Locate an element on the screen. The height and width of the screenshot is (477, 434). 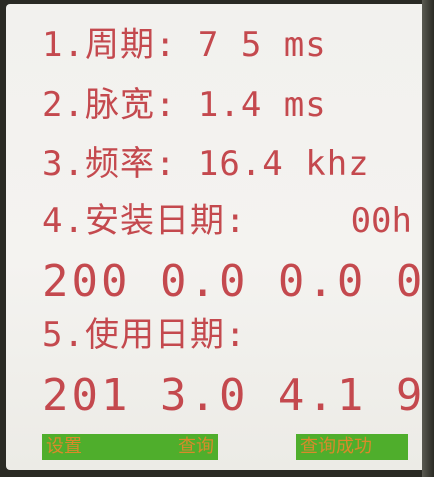
settings-query-bar: 设置 查询 is located at coordinates (130, 447).